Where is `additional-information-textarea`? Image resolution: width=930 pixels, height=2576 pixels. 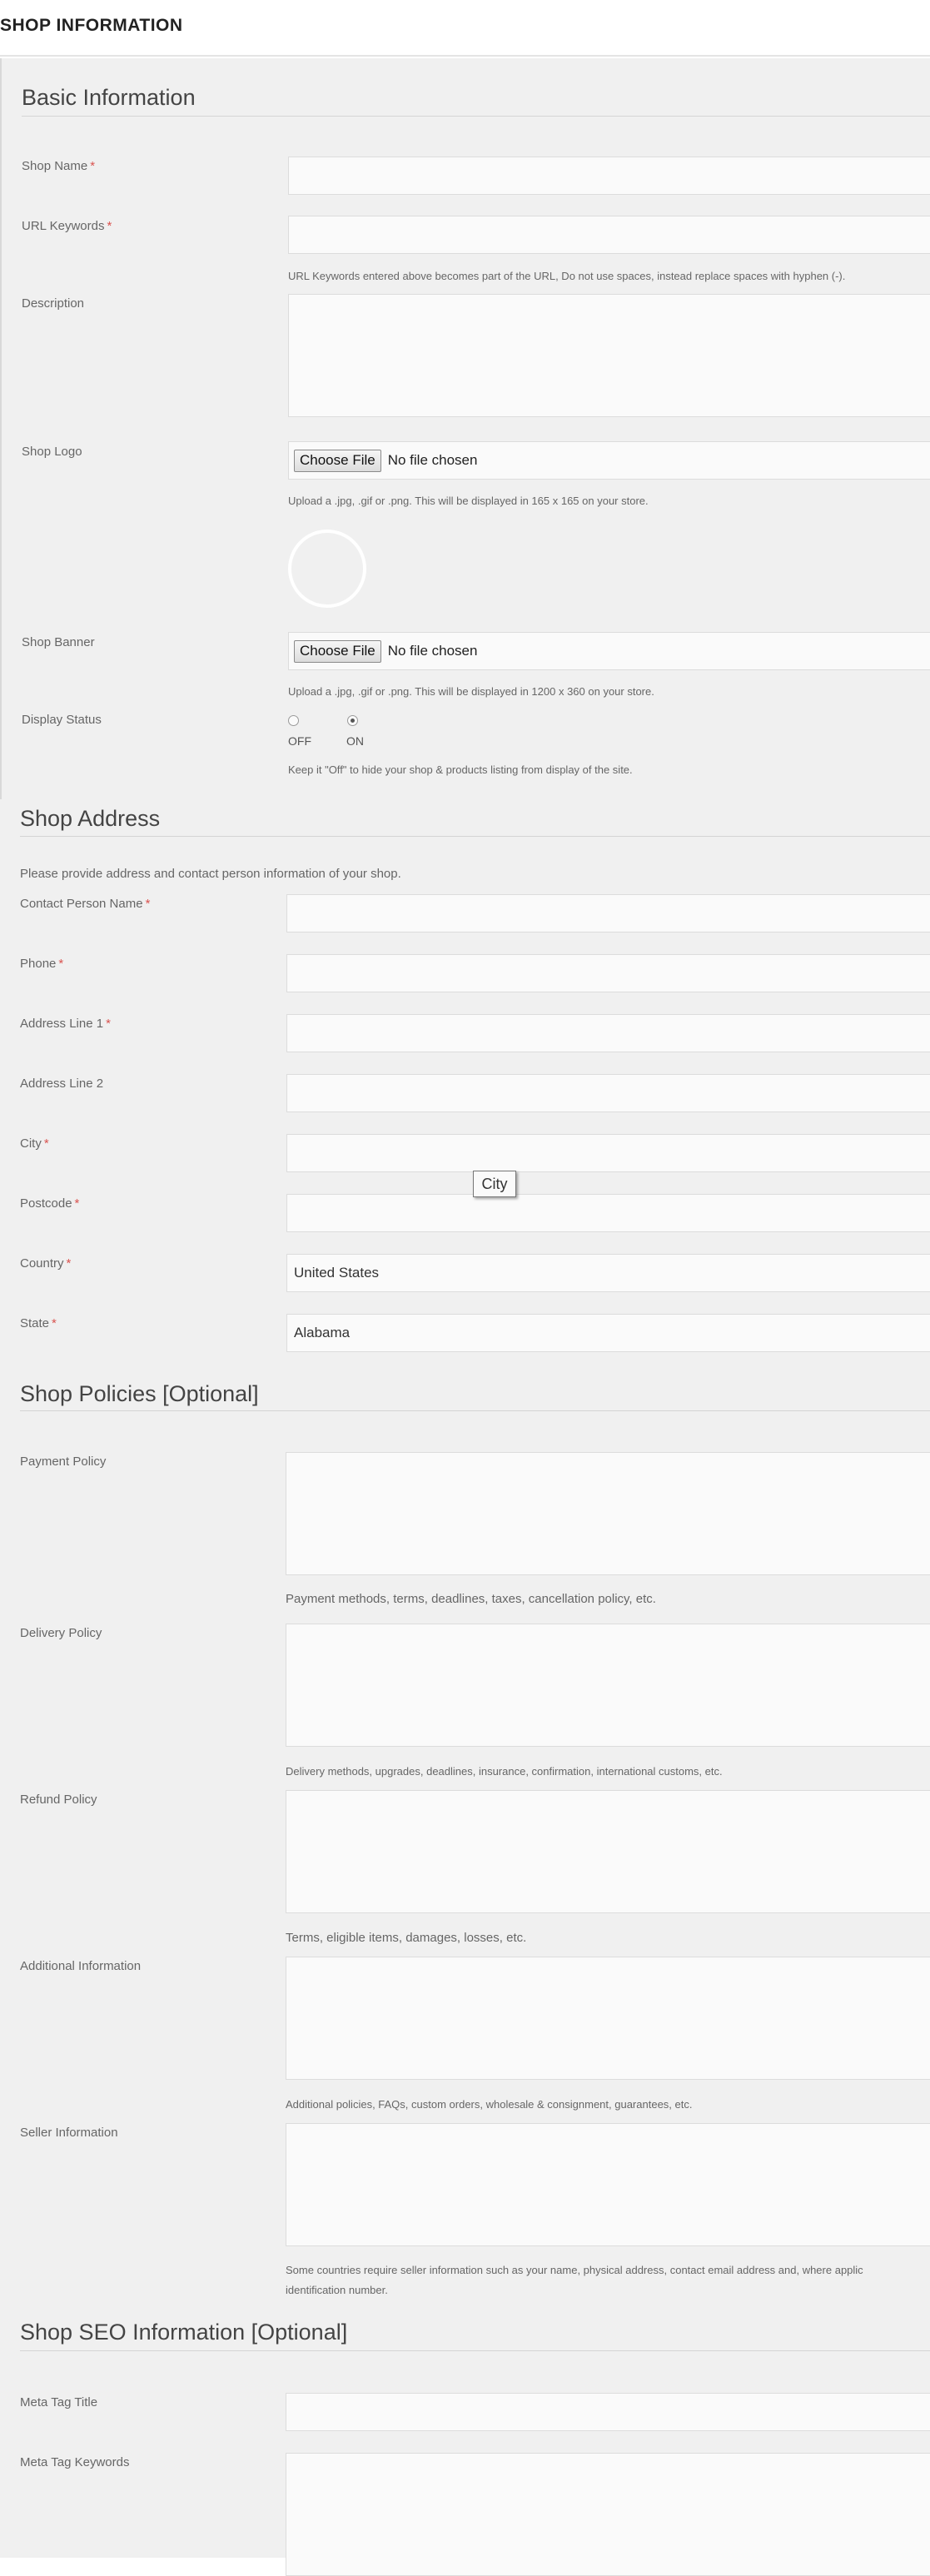
additional-information-textarea is located at coordinates (608, 2018).